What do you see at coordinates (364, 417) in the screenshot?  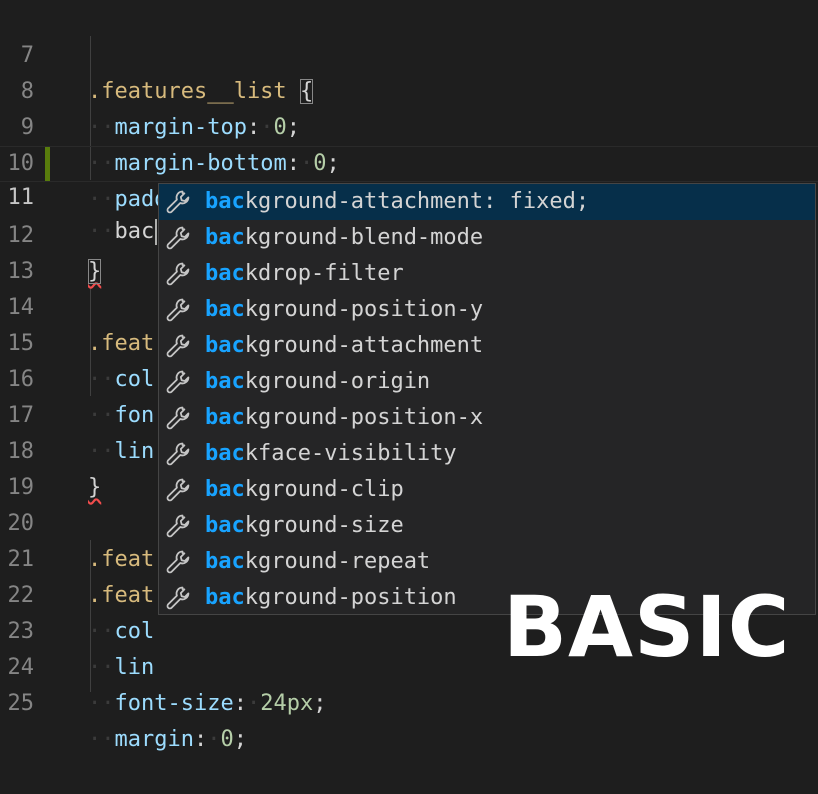 I see `suggestion-rest: kground-position-x` at bounding box center [364, 417].